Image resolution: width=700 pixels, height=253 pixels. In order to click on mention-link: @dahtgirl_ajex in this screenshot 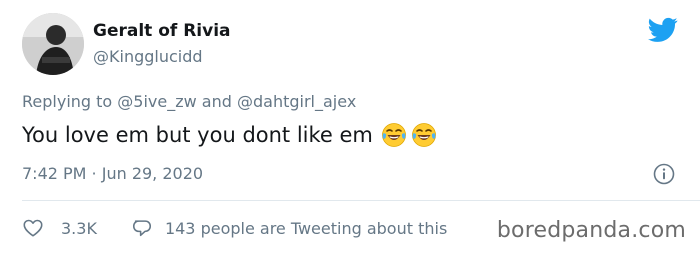, I will do `click(296, 101)`.